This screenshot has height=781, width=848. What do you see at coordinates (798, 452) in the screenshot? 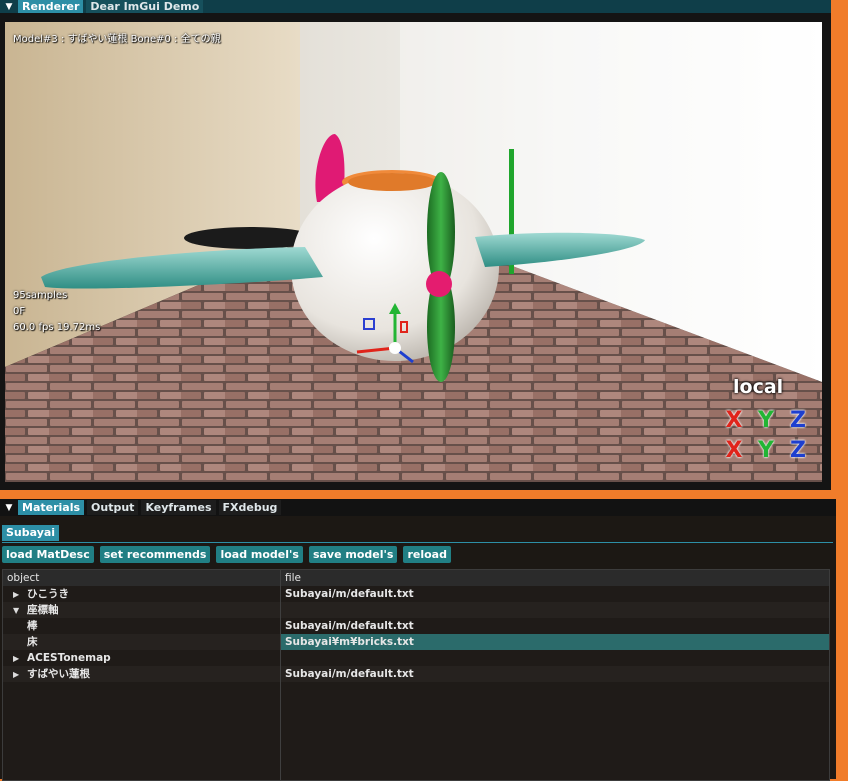
I see `z-axis-move-icon: Z` at bounding box center [798, 452].